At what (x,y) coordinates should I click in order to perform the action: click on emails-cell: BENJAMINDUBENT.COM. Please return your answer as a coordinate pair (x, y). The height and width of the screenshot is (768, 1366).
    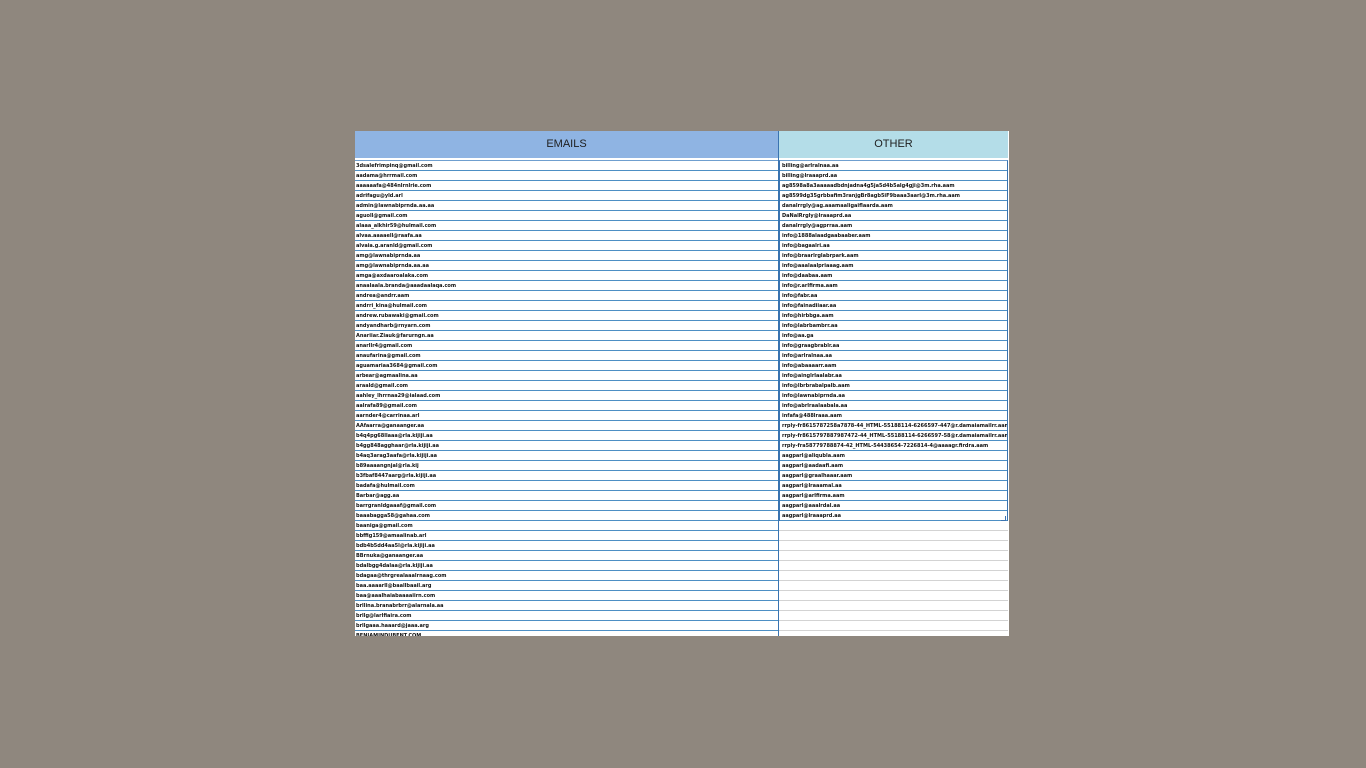
    Looking at the image, I should click on (566, 633).